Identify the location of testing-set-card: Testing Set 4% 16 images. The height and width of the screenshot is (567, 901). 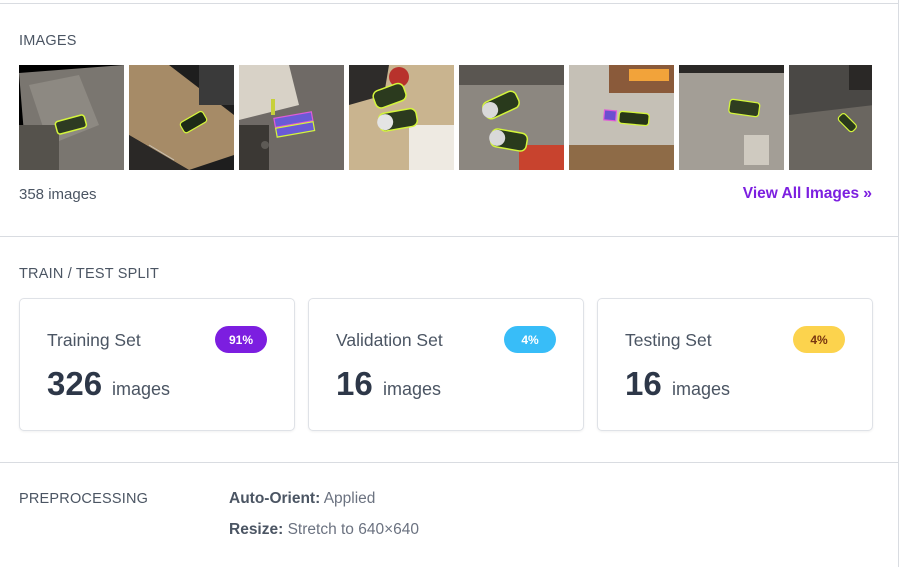
(735, 364).